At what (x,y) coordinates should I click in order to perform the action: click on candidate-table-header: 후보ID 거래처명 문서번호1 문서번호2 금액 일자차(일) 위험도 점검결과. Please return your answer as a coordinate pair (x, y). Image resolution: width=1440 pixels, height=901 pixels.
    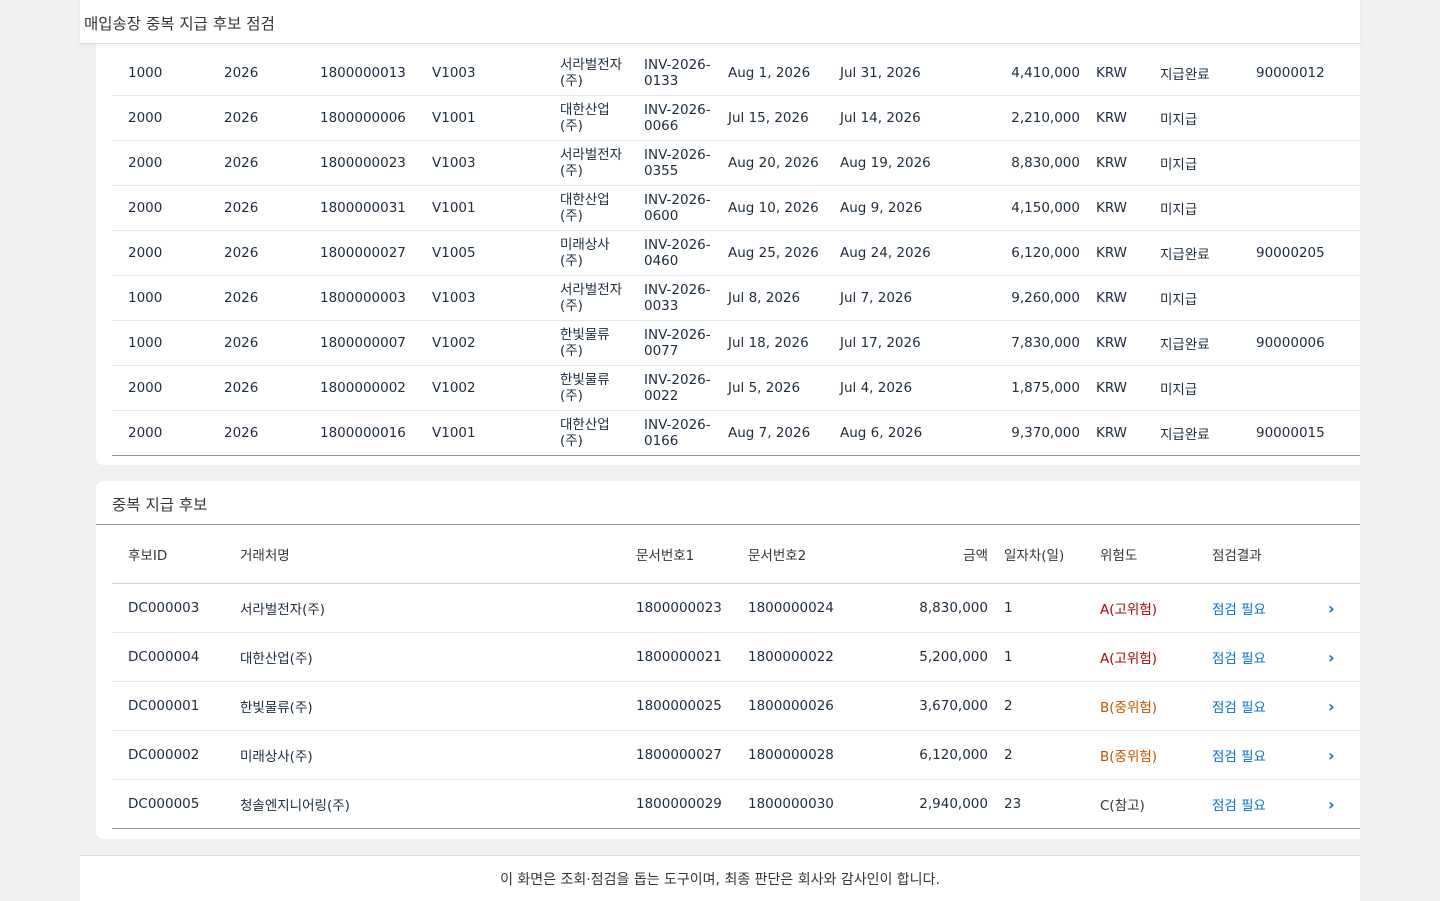
    Looking at the image, I should click on (736, 554).